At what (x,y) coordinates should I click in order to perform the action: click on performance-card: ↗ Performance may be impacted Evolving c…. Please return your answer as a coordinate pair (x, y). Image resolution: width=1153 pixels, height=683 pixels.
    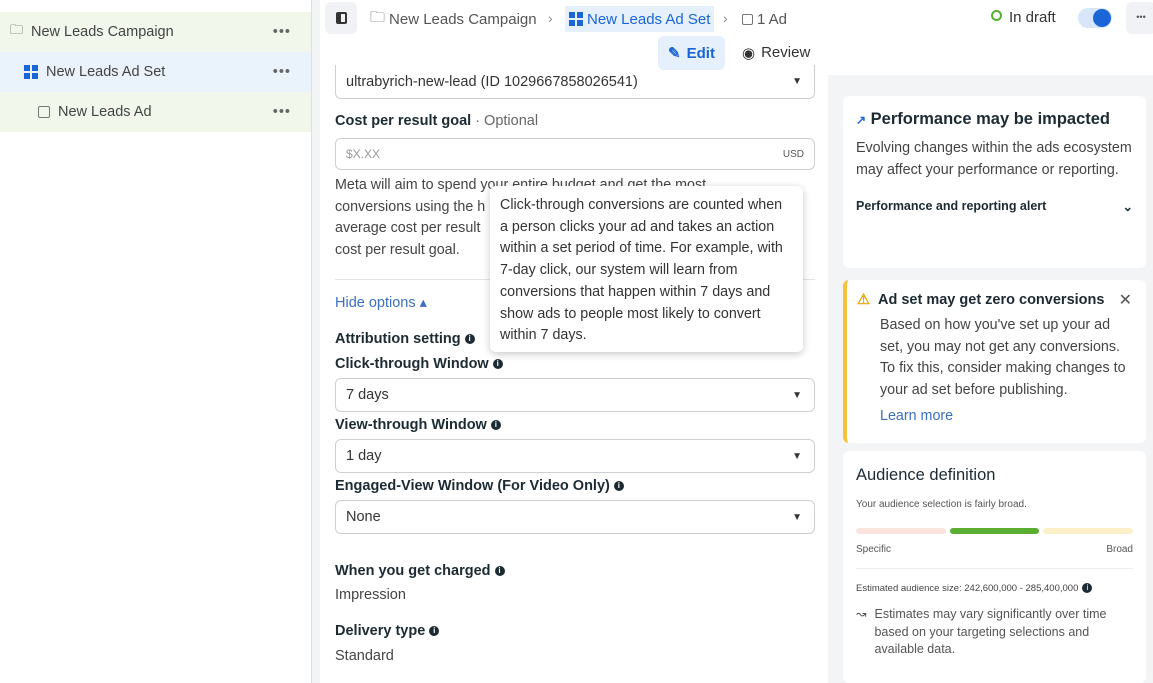
    Looking at the image, I should click on (994, 182).